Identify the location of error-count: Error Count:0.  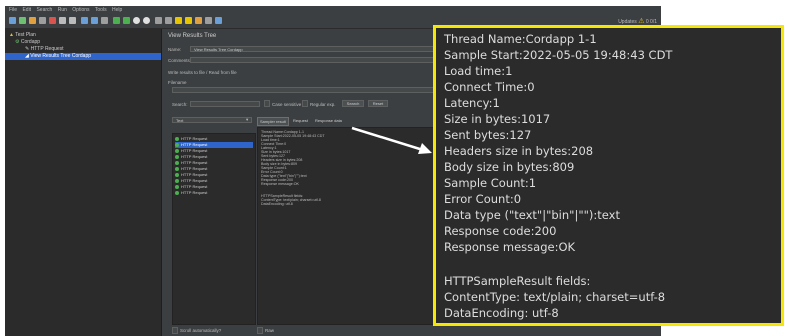
(483, 199).